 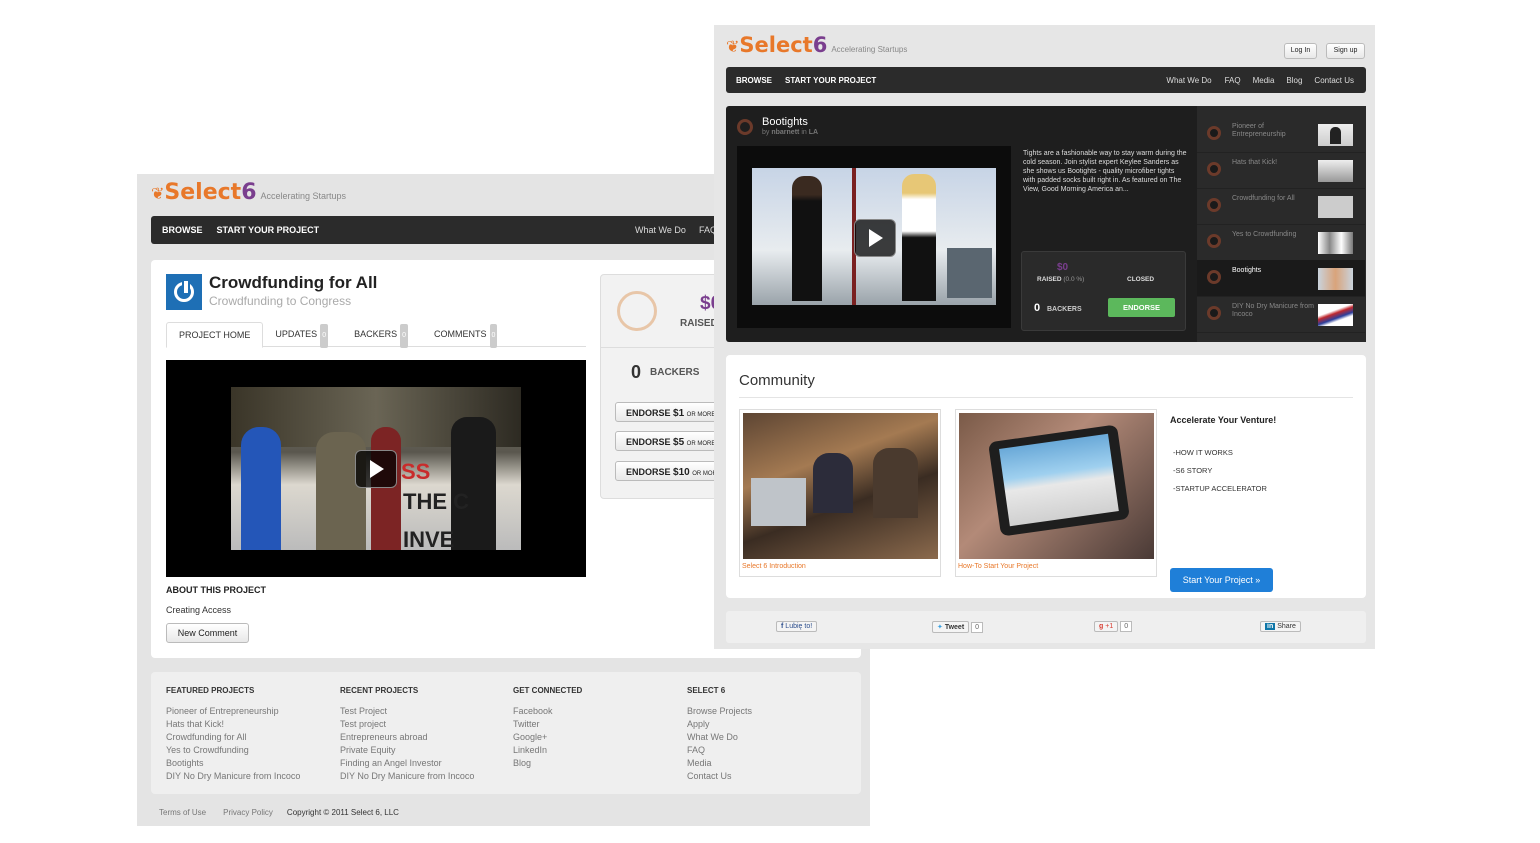 What do you see at coordinates (778, 502) in the screenshot?
I see `laptop-icon` at bounding box center [778, 502].